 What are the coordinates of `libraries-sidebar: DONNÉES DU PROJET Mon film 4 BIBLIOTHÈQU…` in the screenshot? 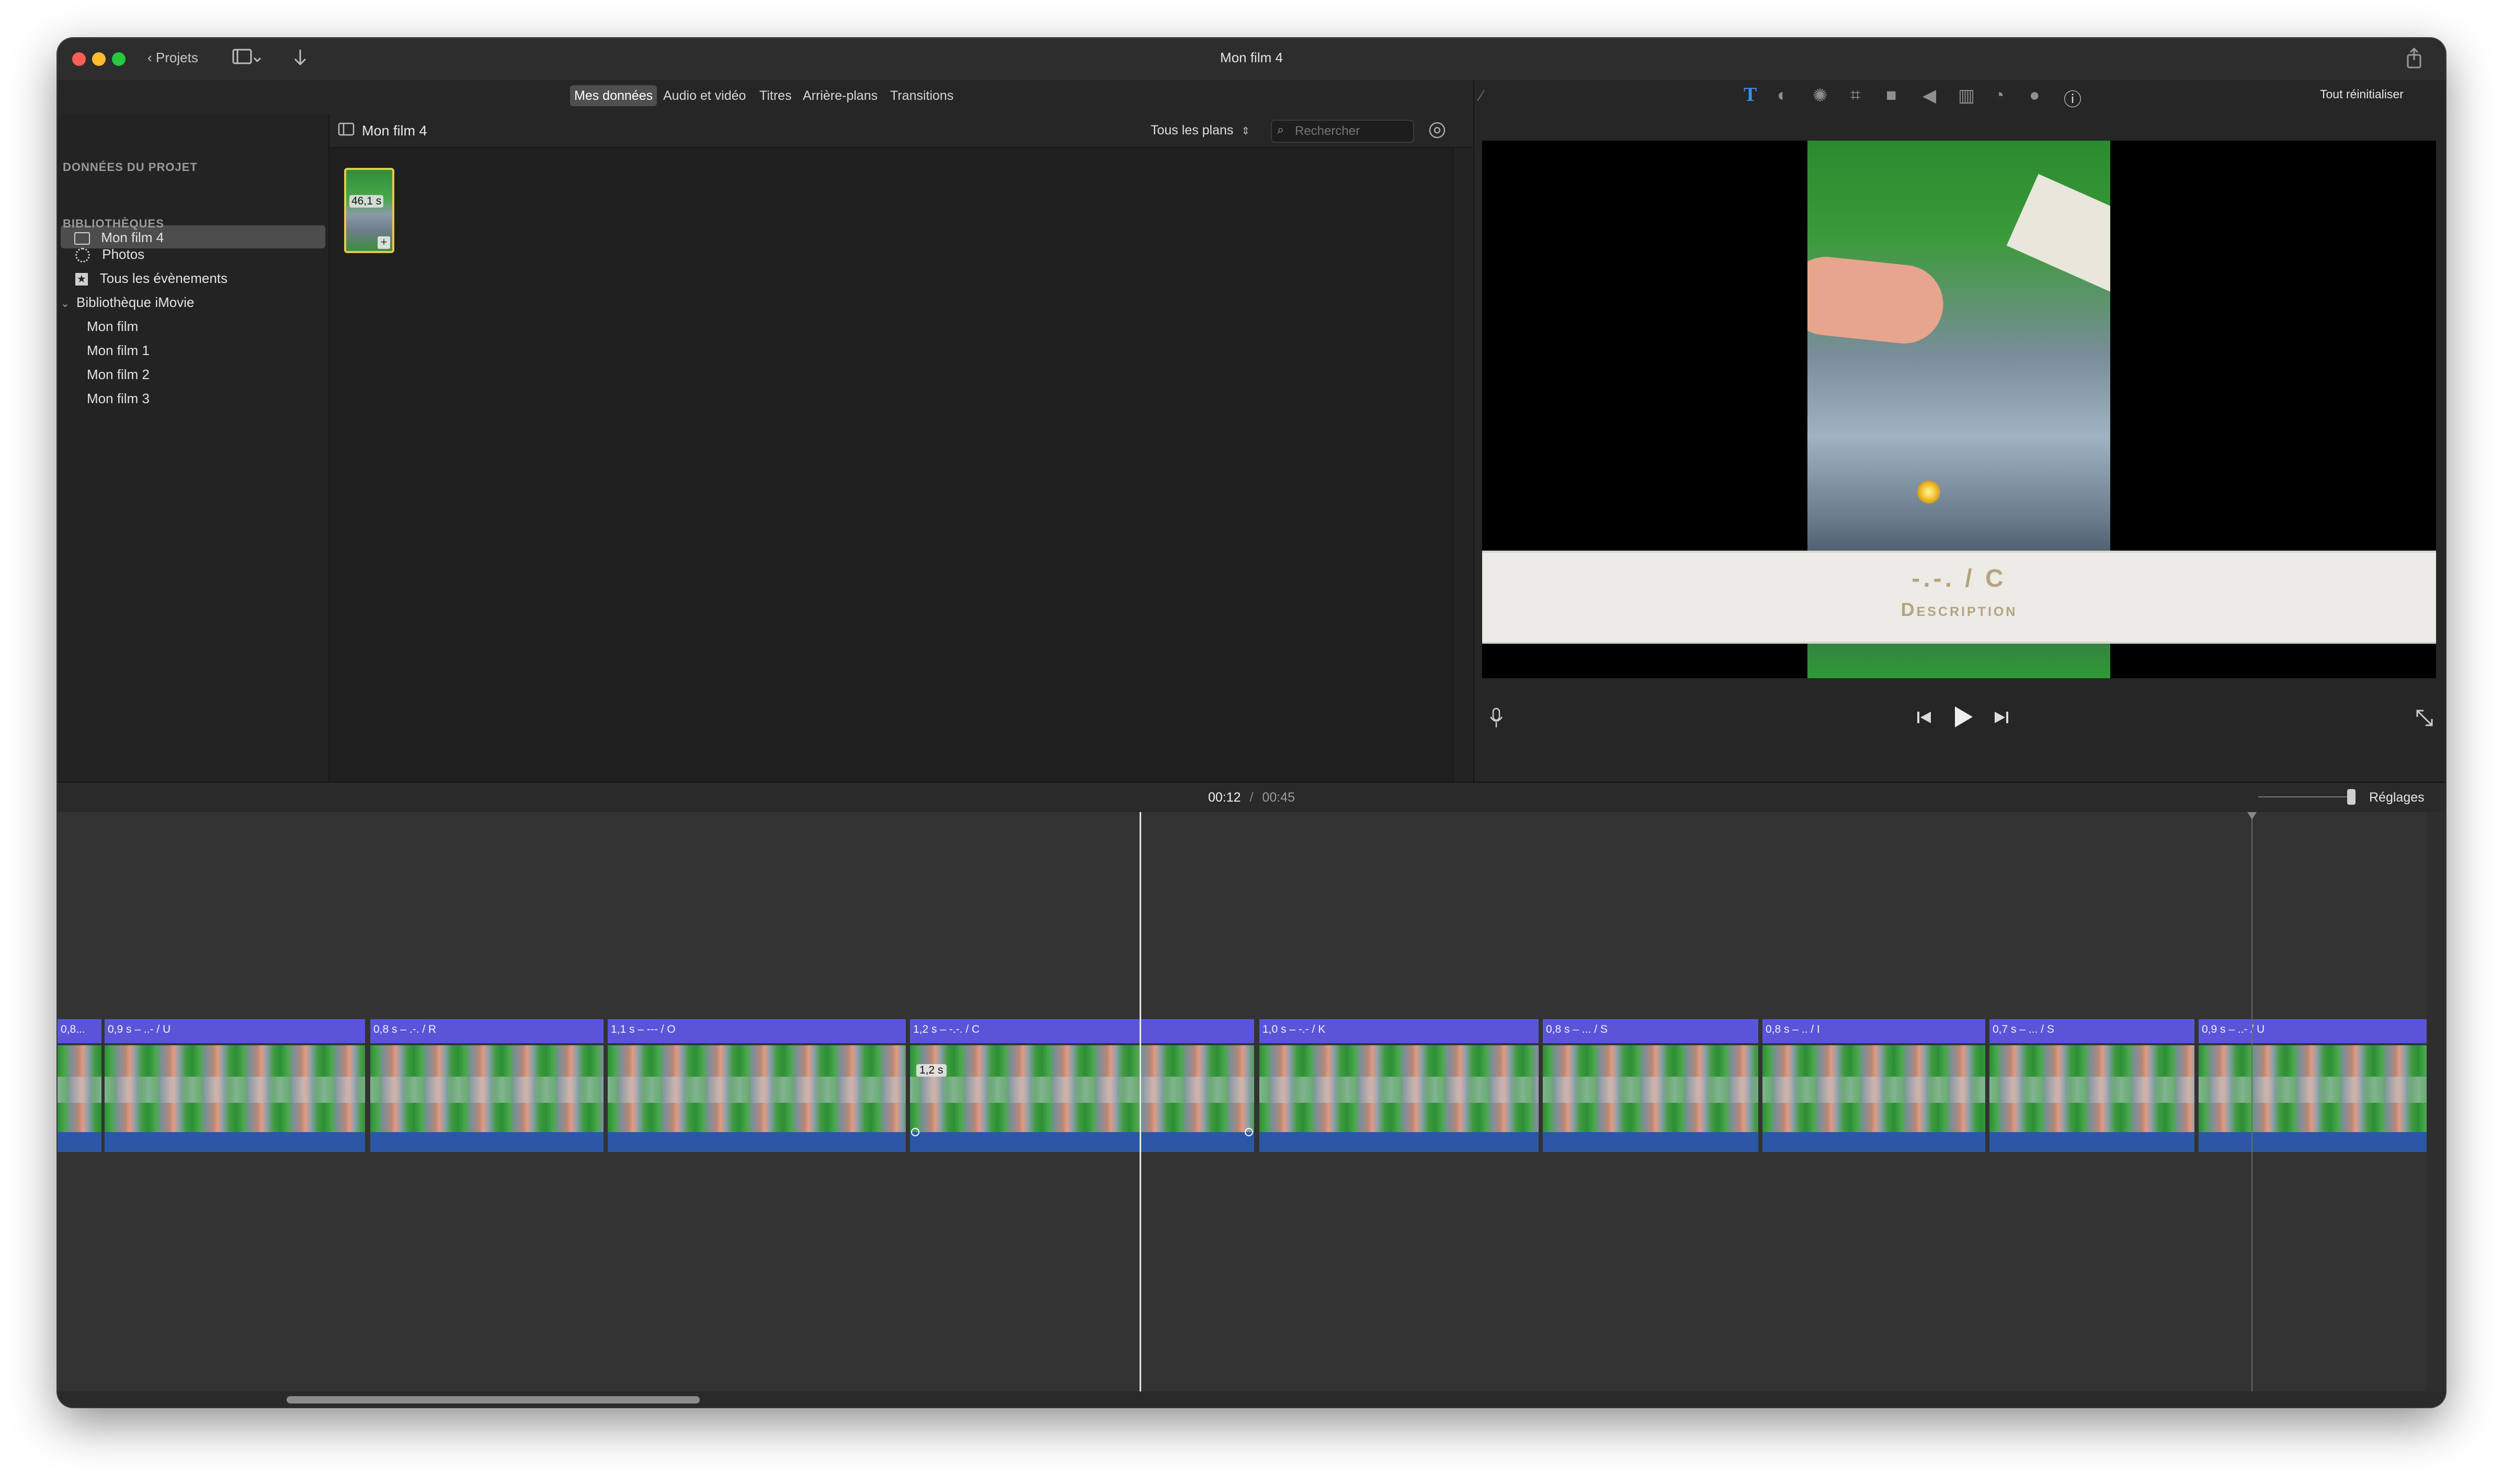 It's located at (193, 448).